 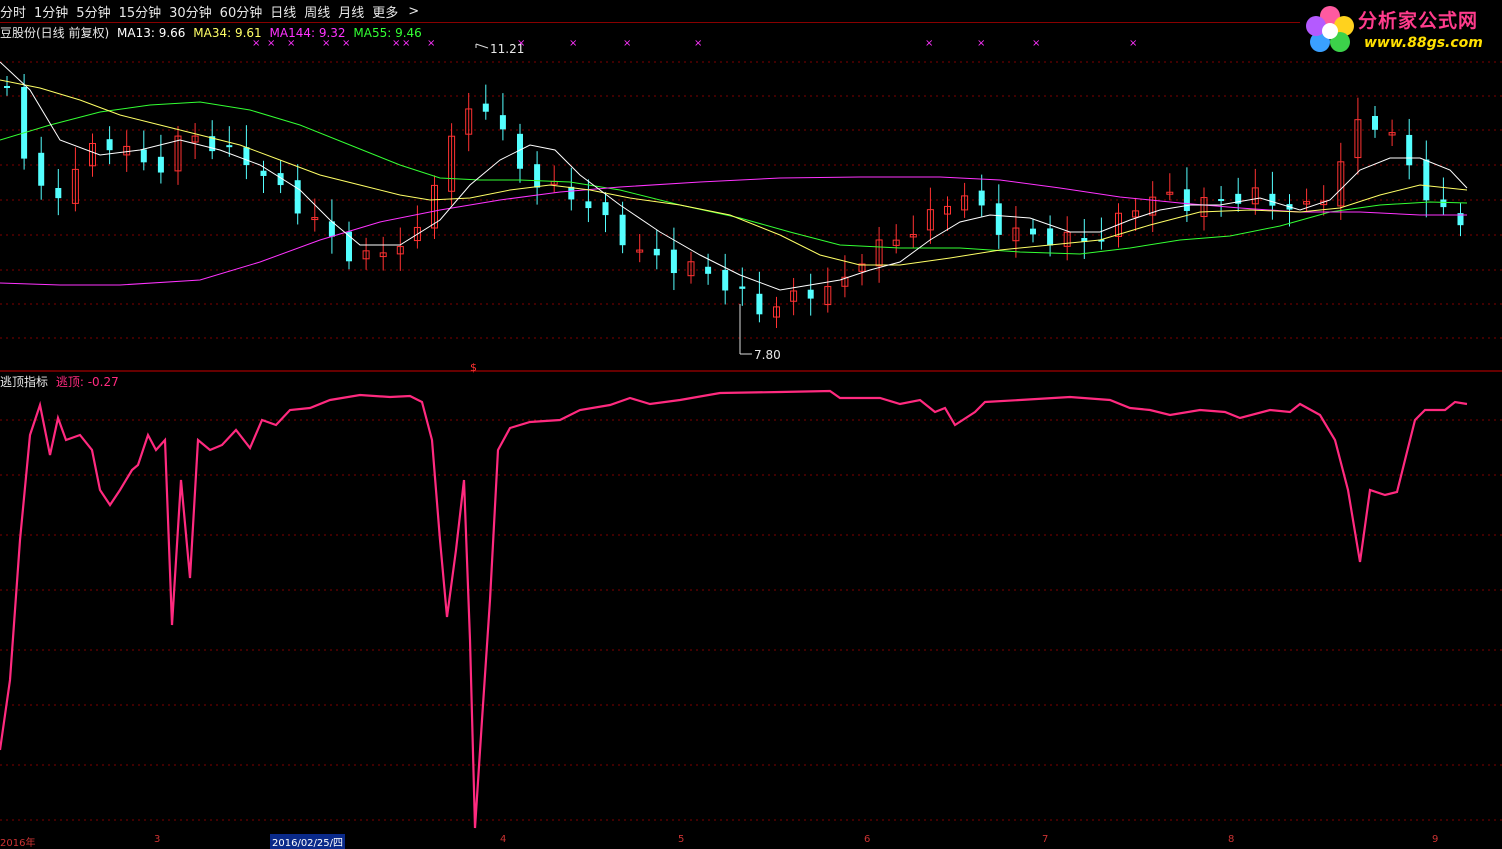 What do you see at coordinates (1231, 839) in the screenshot?
I see `axis-label-8: 8` at bounding box center [1231, 839].